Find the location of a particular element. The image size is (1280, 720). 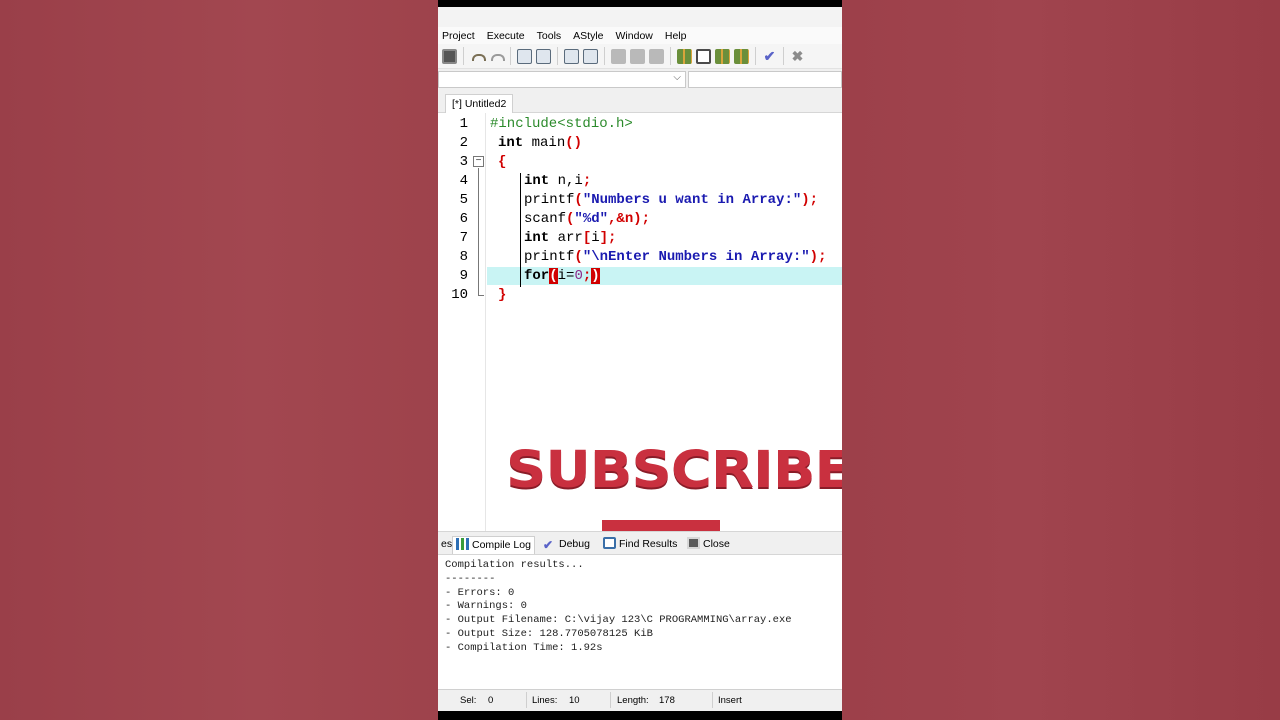

menu-tools: Tools is located at coordinates (549, 36).